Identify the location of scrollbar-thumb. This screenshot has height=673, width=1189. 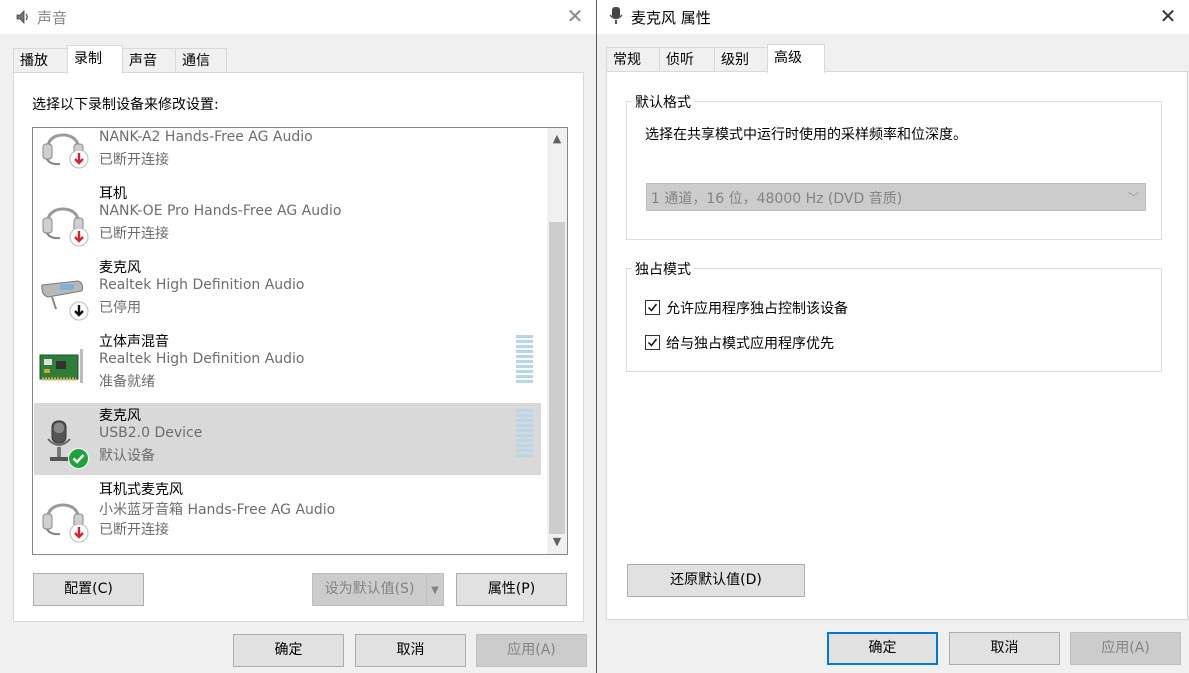
(557, 378).